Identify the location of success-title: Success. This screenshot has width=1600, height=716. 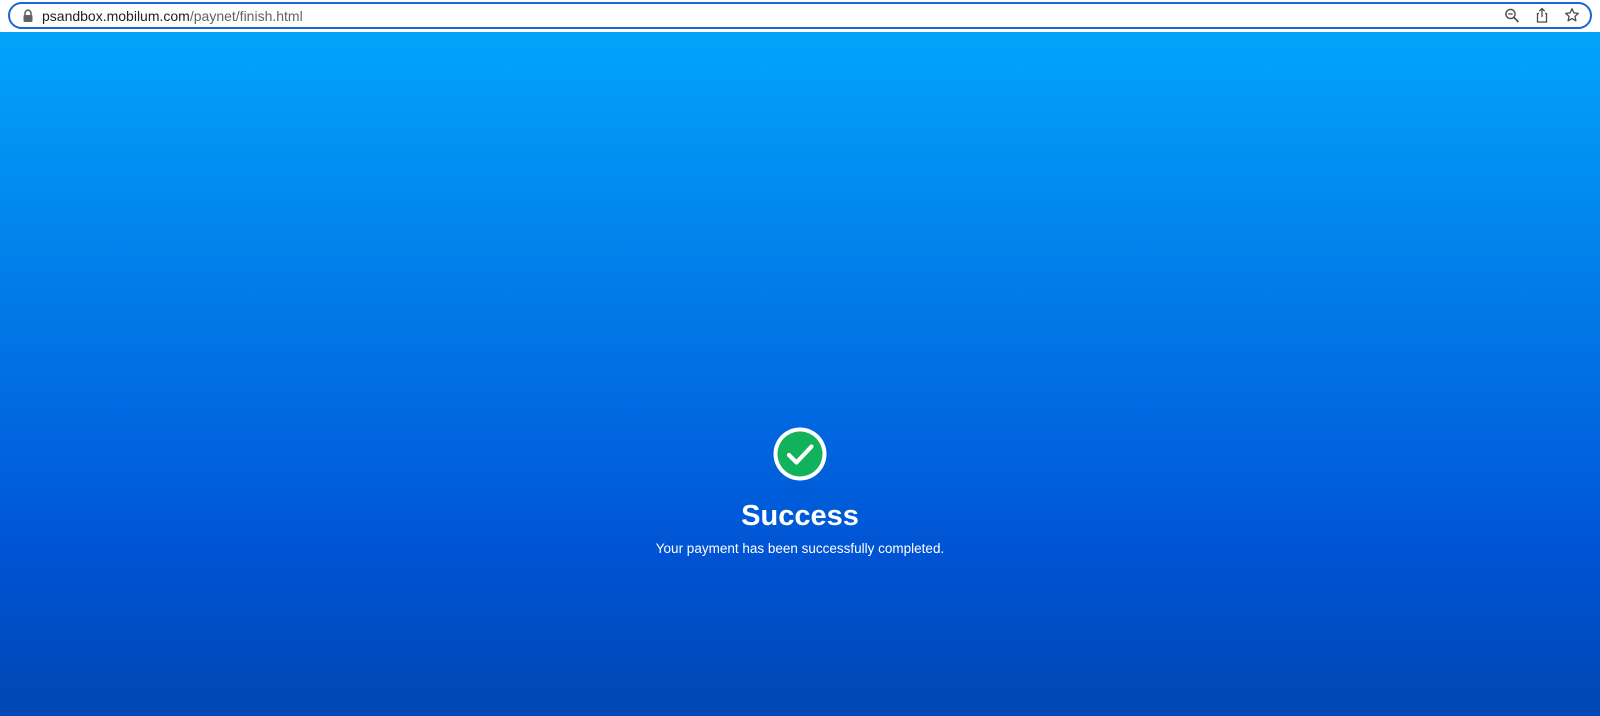
(800, 516).